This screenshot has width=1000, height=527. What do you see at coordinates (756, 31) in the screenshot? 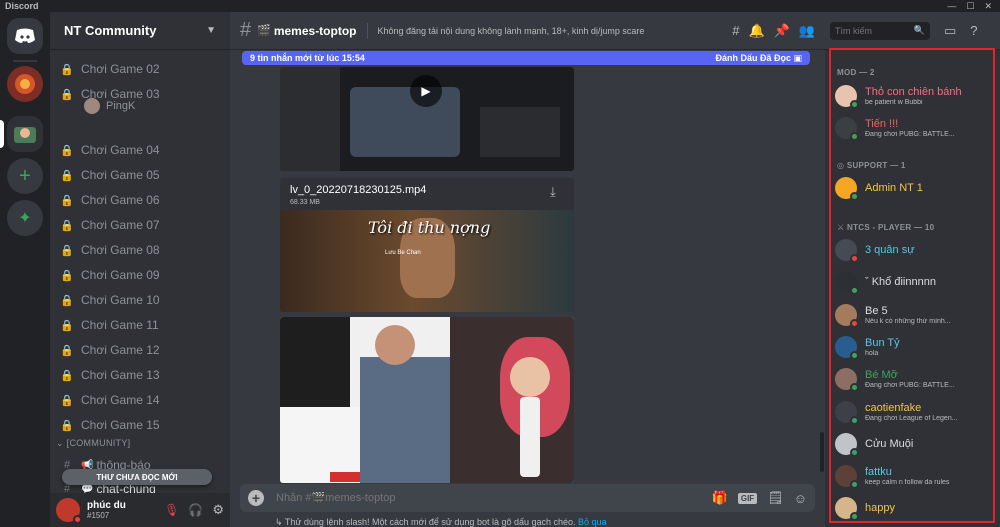
I see `bell-icon: 🔔` at bounding box center [756, 31].